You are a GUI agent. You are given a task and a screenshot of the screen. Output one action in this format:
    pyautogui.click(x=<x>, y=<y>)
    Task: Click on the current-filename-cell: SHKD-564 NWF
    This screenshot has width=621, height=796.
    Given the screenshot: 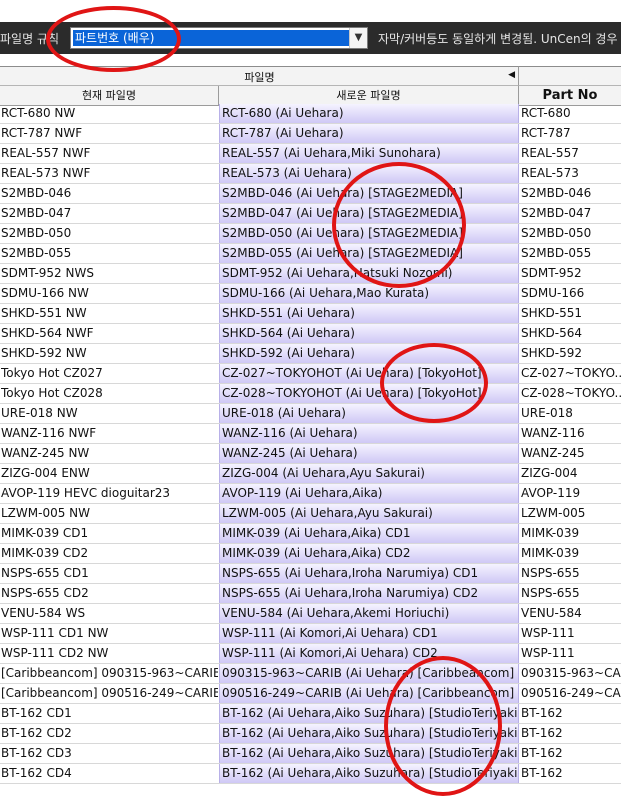 What is the action you would take?
    pyautogui.click(x=109, y=333)
    